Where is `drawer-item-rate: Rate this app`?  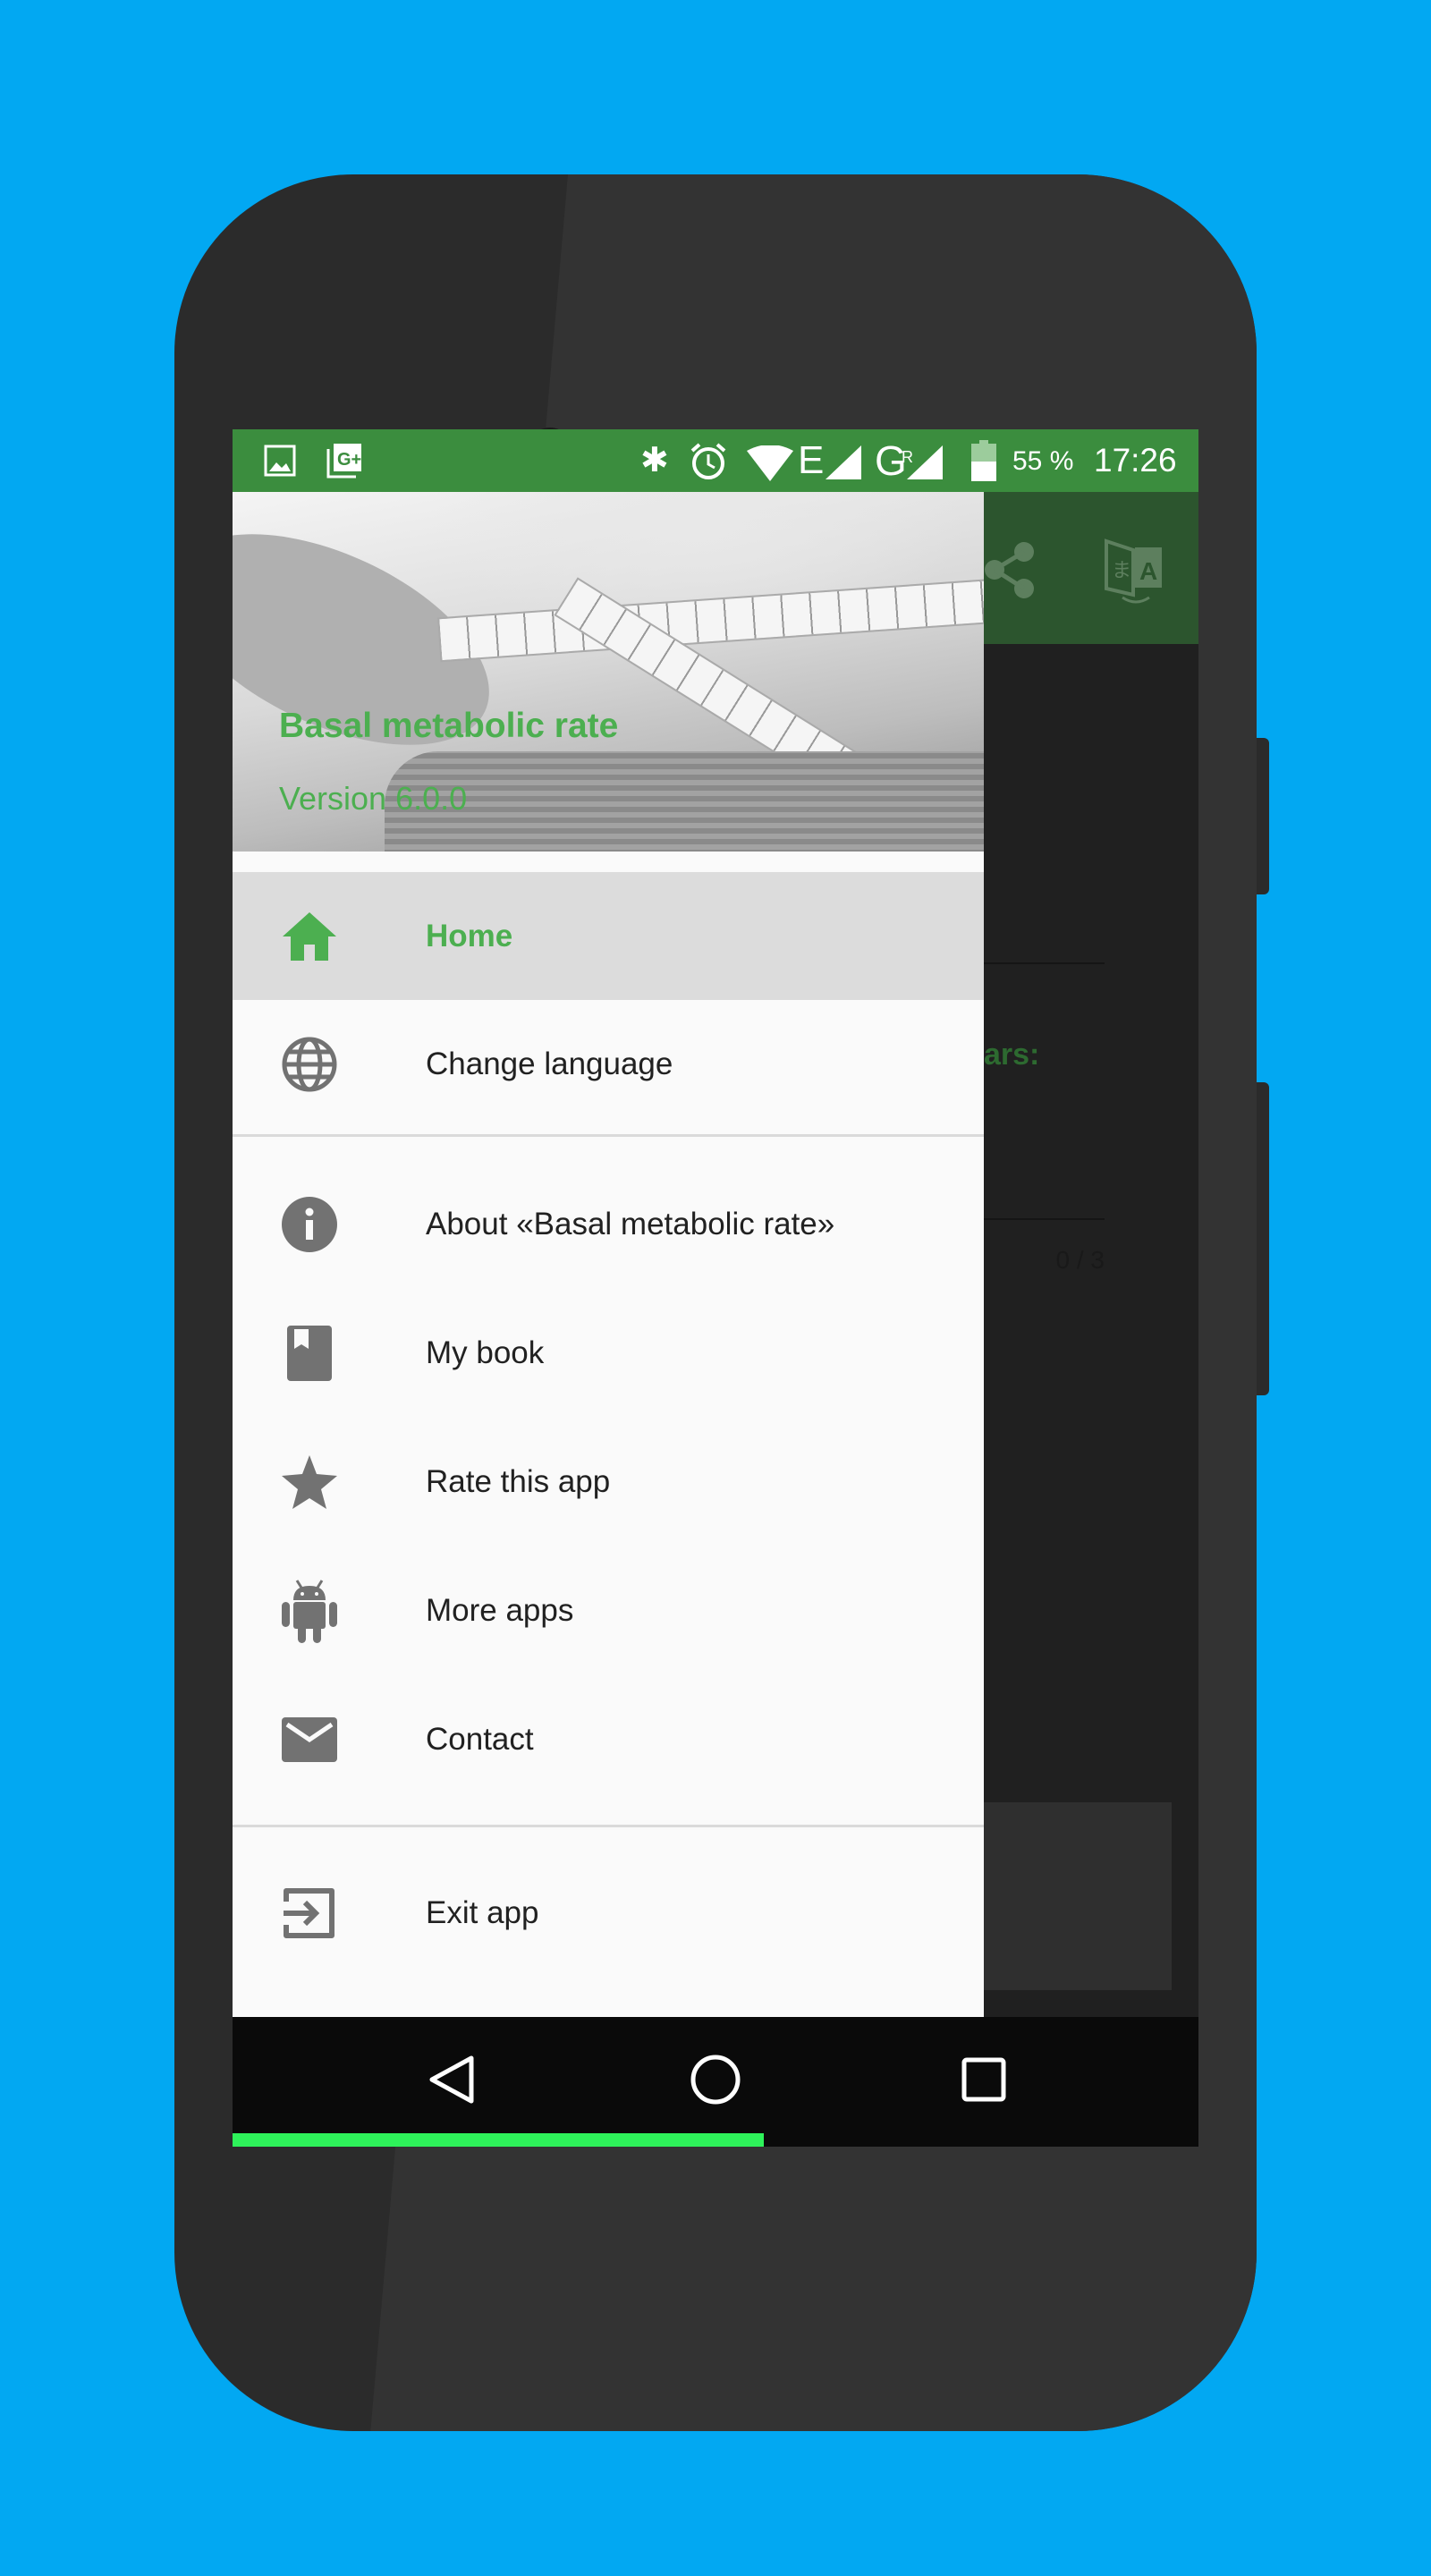 drawer-item-rate: Rate this app is located at coordinates (608, 1482).